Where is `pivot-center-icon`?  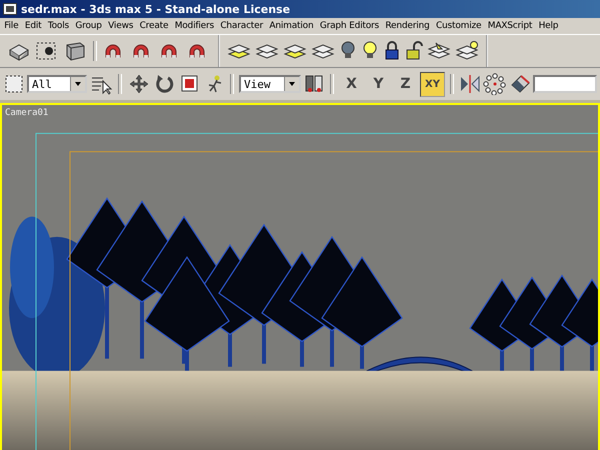 pivot-center-icon is located at coordinates (314, 84).